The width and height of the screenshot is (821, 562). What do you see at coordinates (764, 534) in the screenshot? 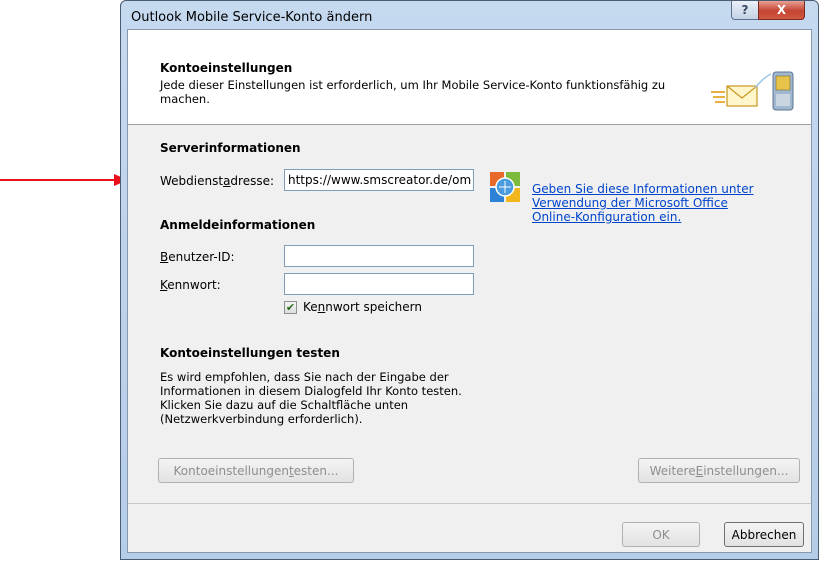
I see `cancel-button: Abbrechen` at bounding box center [764, 534].